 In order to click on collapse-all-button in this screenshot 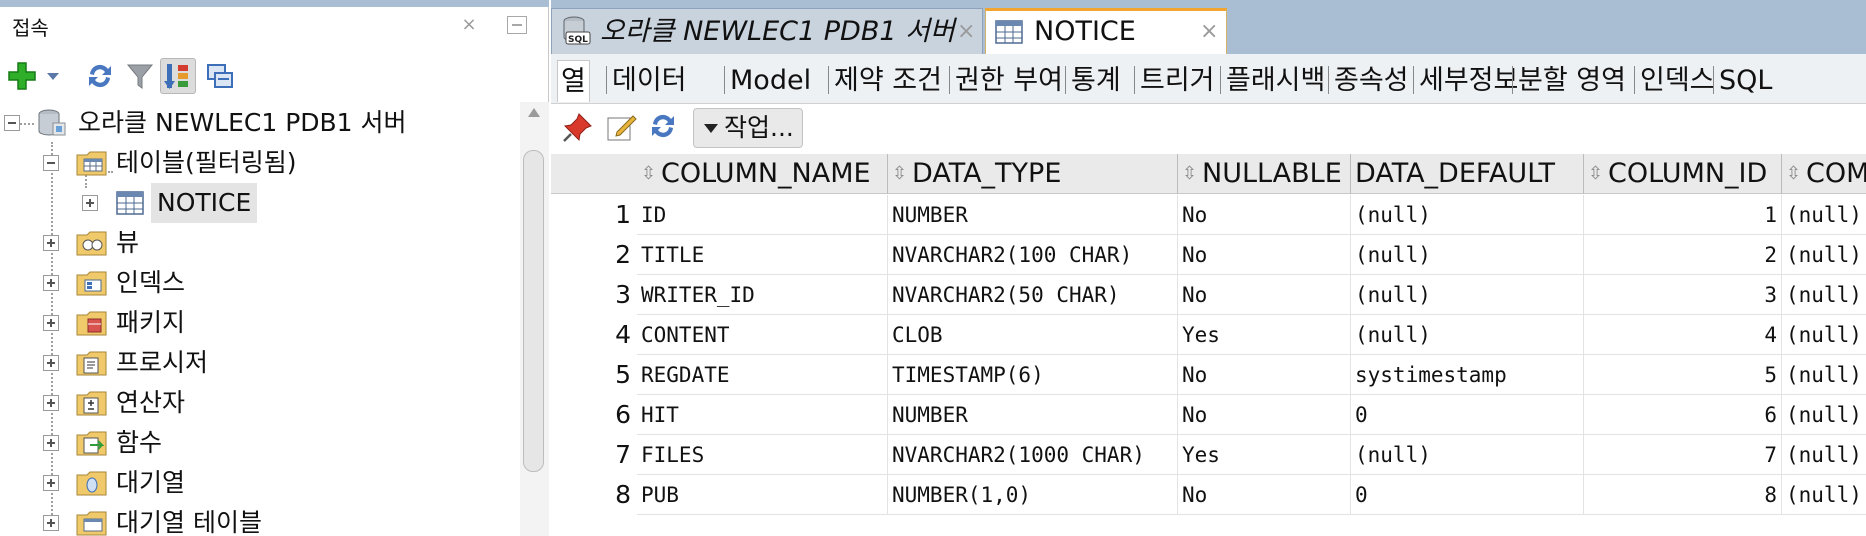, I will do `click(220, 76)`.